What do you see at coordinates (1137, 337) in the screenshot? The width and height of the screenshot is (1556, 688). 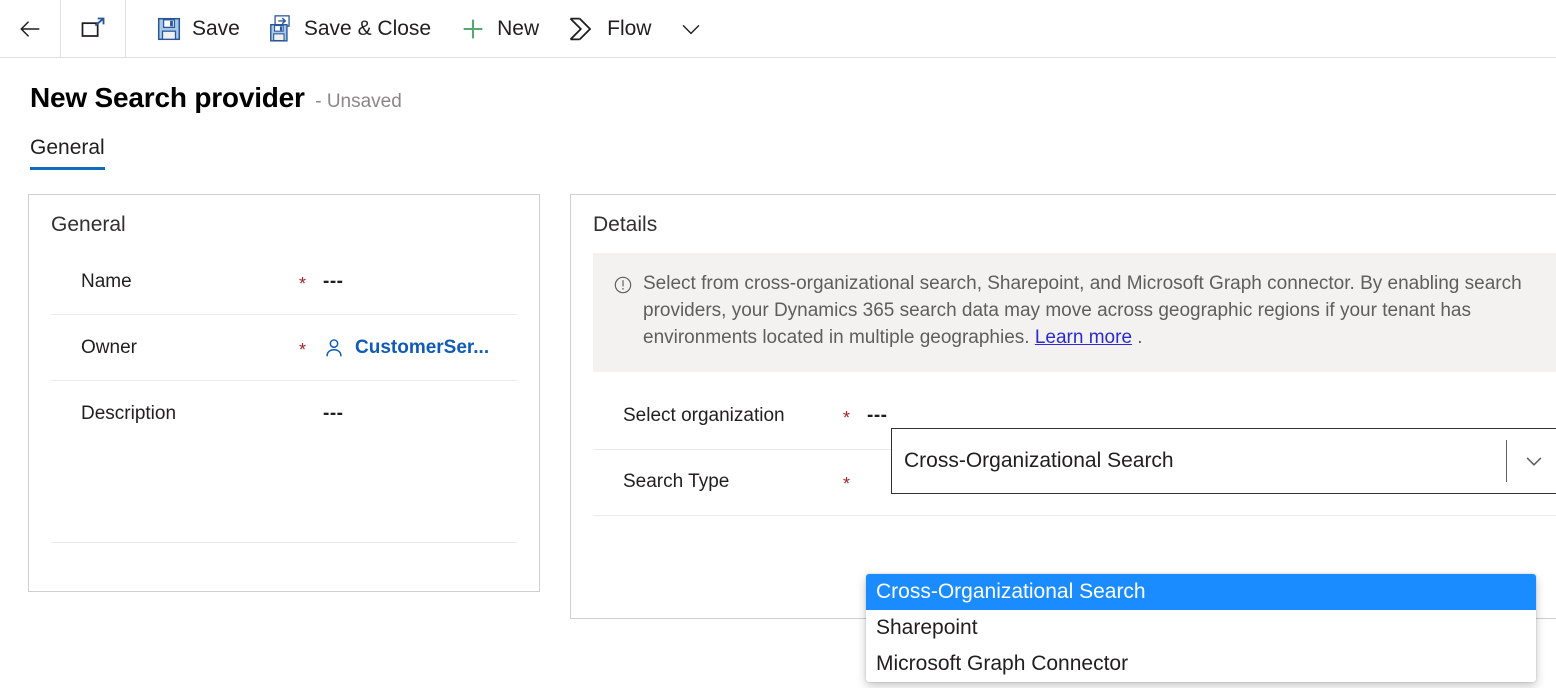 I see `banner-text-after-link: .` at bounding box center [1137, 337].